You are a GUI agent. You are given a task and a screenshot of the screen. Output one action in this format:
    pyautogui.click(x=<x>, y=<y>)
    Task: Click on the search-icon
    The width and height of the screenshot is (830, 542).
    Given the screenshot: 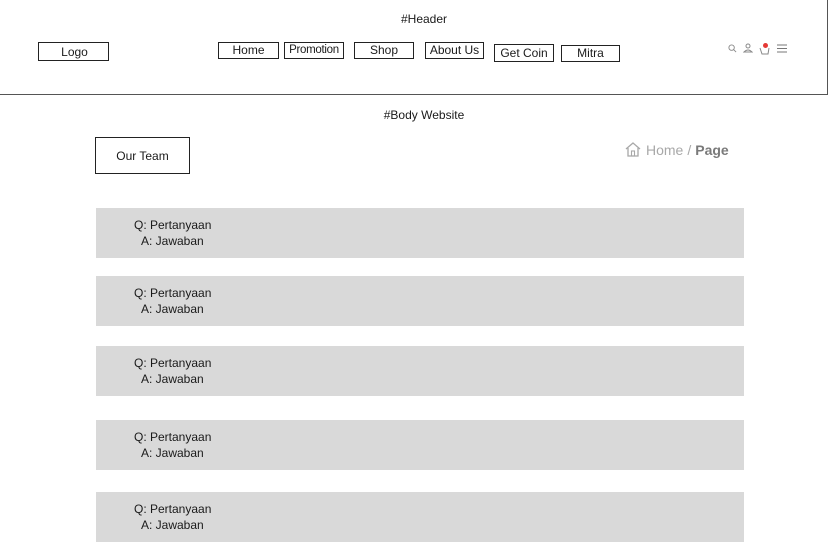 What is the action you would take?
    pyautogui.click(x=732, y=49)
    